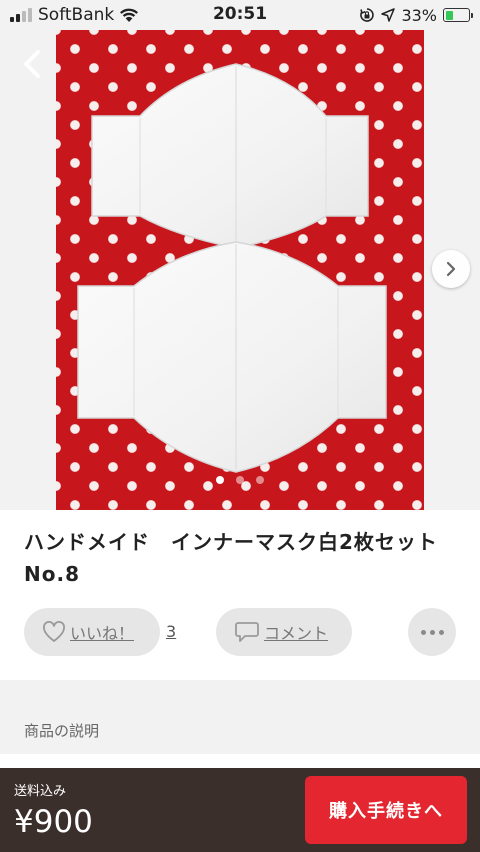 The height and width of the screenshot is (852, 480). What do you see at coordinates (240, 15) in the screenshot?
I see `status-bar: SoftBank 20:51 33%` at bounding box center [240, 15].